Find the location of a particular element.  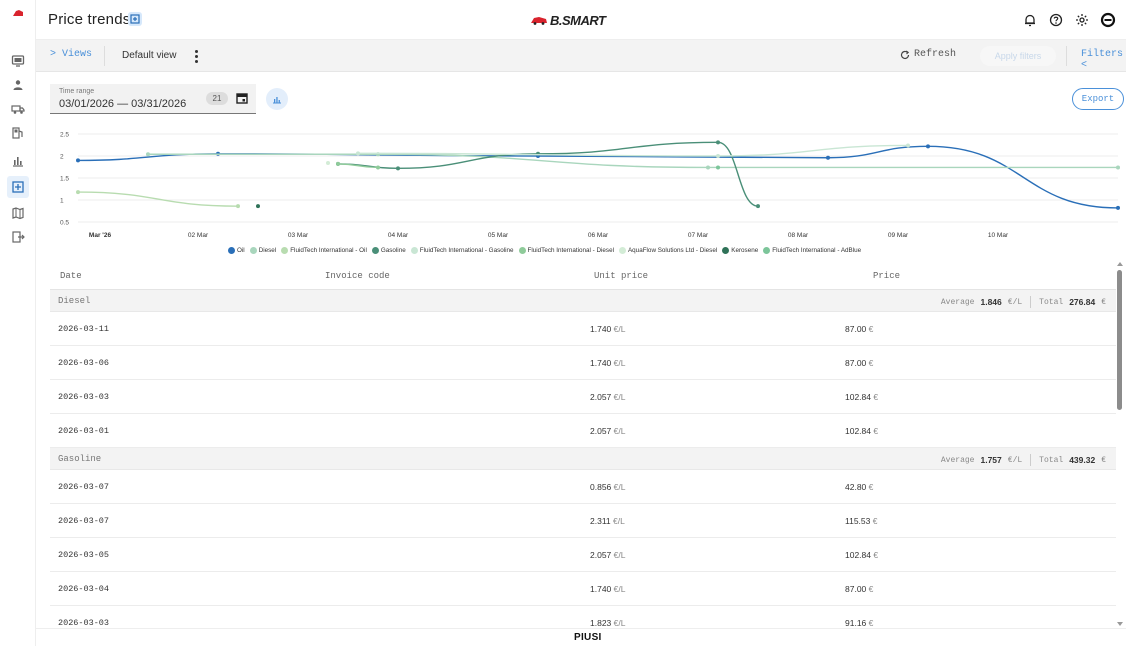

settings-gear-icon is located at coordinates (1082, 20).